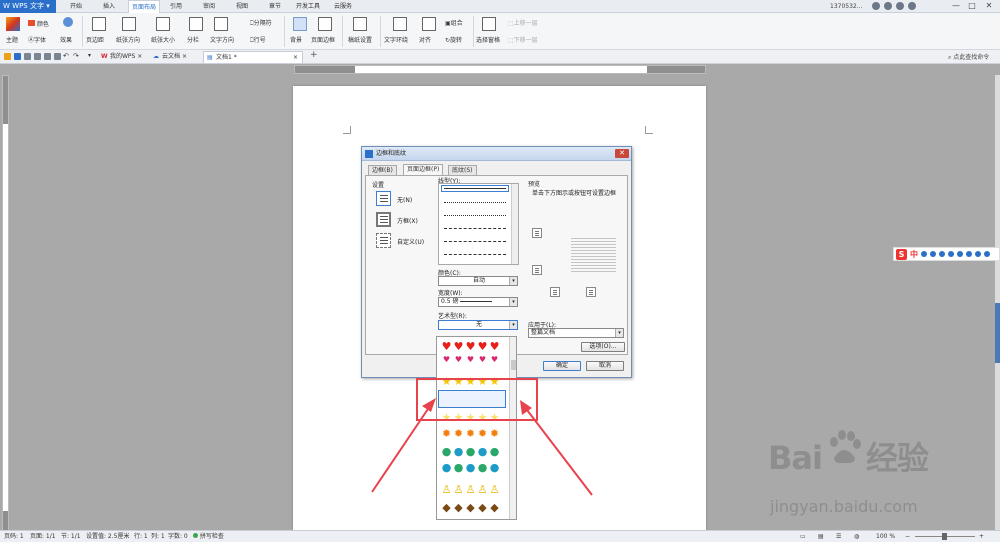 Image resolution: width=1000 pixels, height=542 pixels. What do you see at coordinates (838, 536) in the screenshot?
I see `view-mode-outline-icon: ☰` at bounding box center [838, 536].